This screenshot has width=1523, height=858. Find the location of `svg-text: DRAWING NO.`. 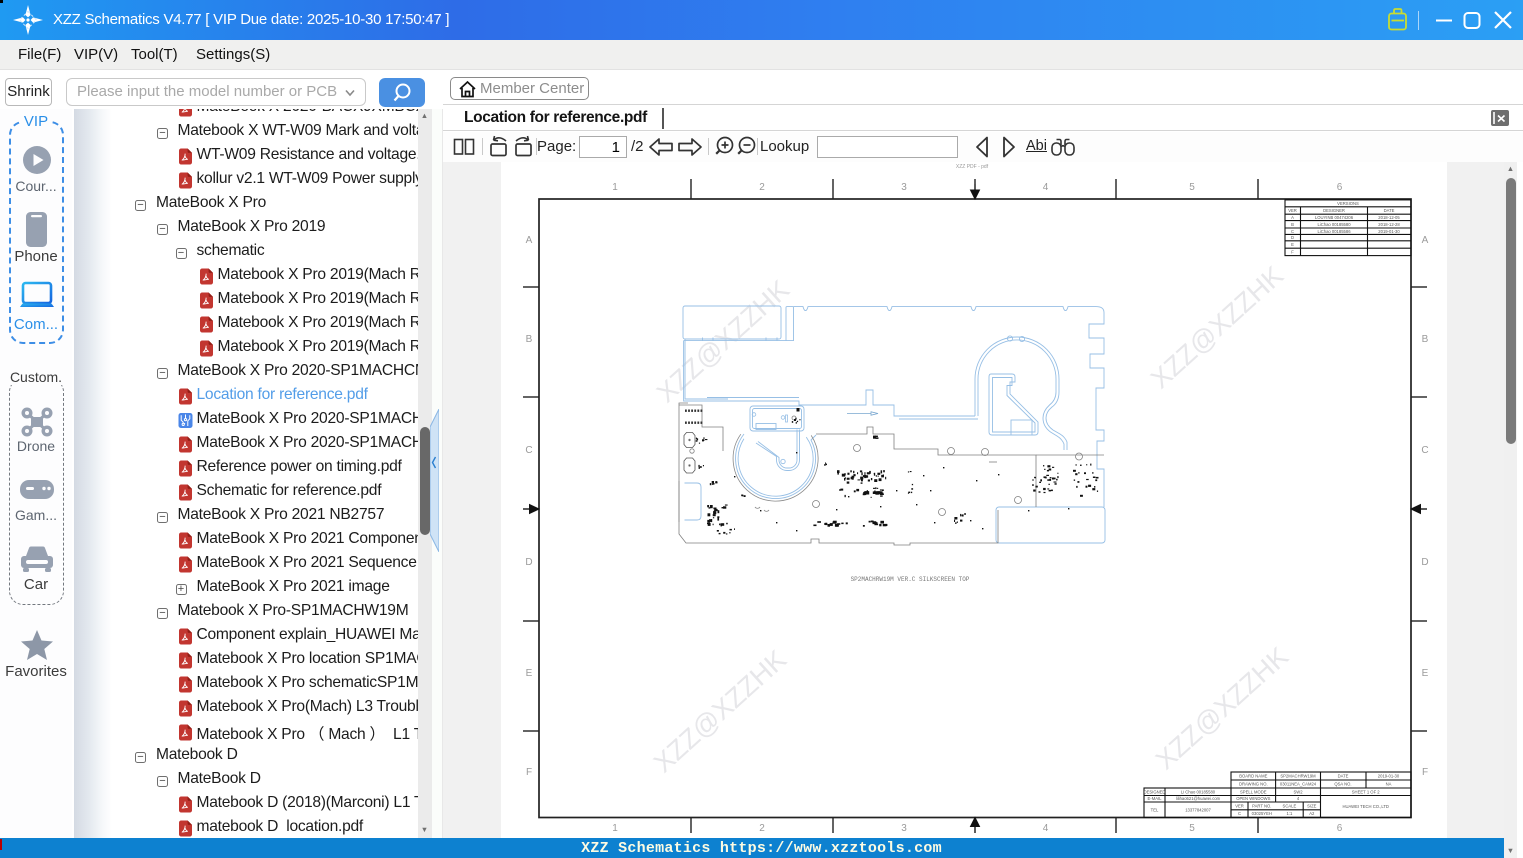

svg-text: DRAWING NO. is located at coordinates (1253, 783).